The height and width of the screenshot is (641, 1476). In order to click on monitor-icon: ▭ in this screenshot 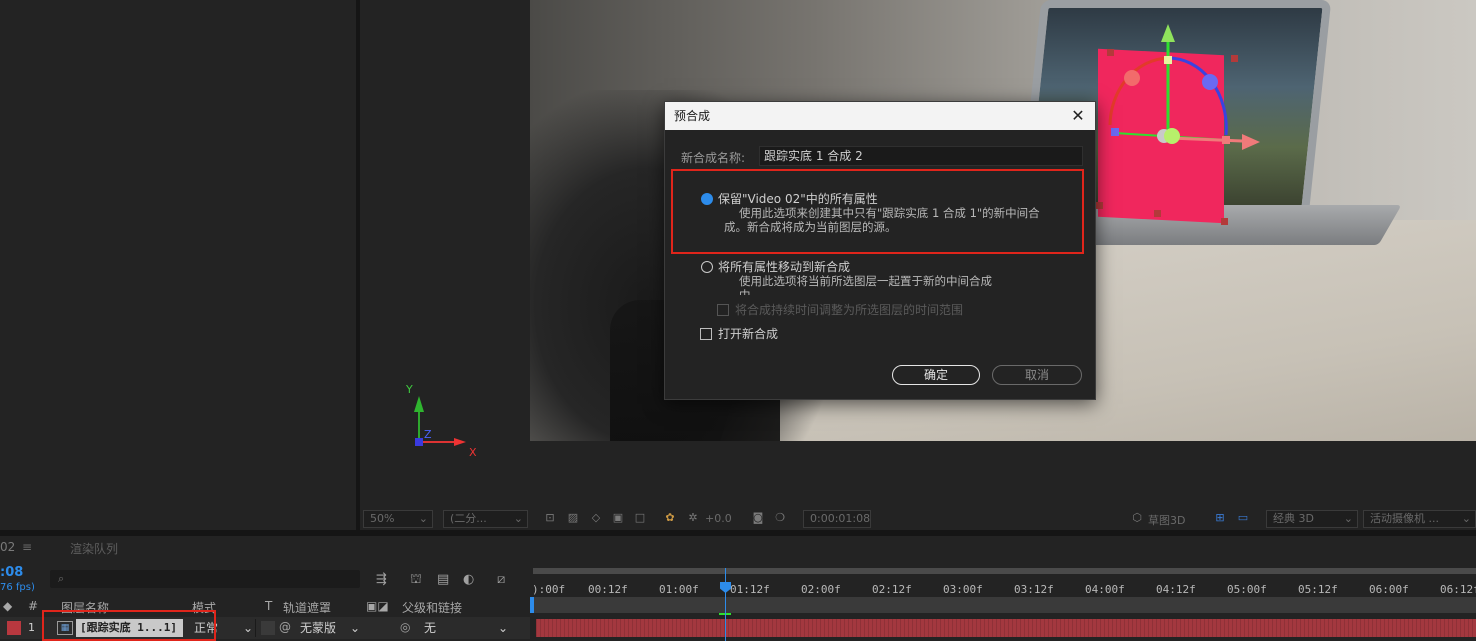, I will do `click(1243, 518)`.